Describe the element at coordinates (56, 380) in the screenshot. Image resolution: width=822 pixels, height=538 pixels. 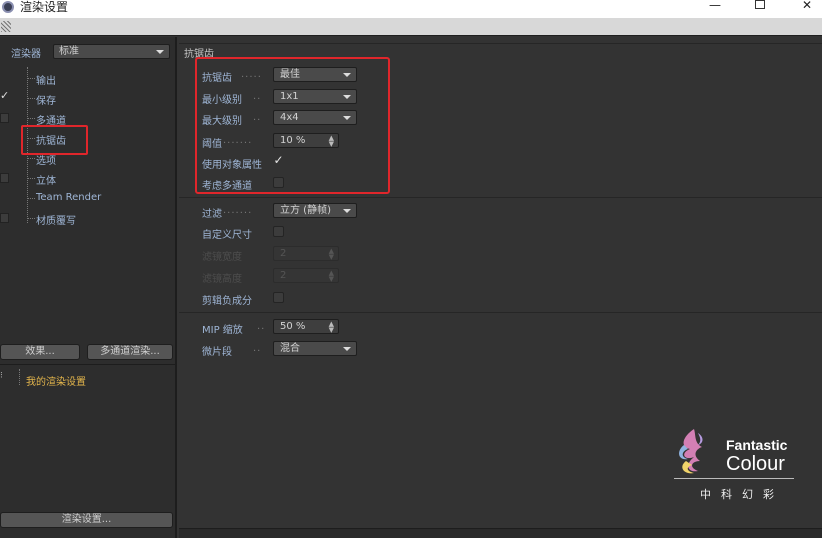
I see `settings-list-item: 我的渲染设置` at that location.